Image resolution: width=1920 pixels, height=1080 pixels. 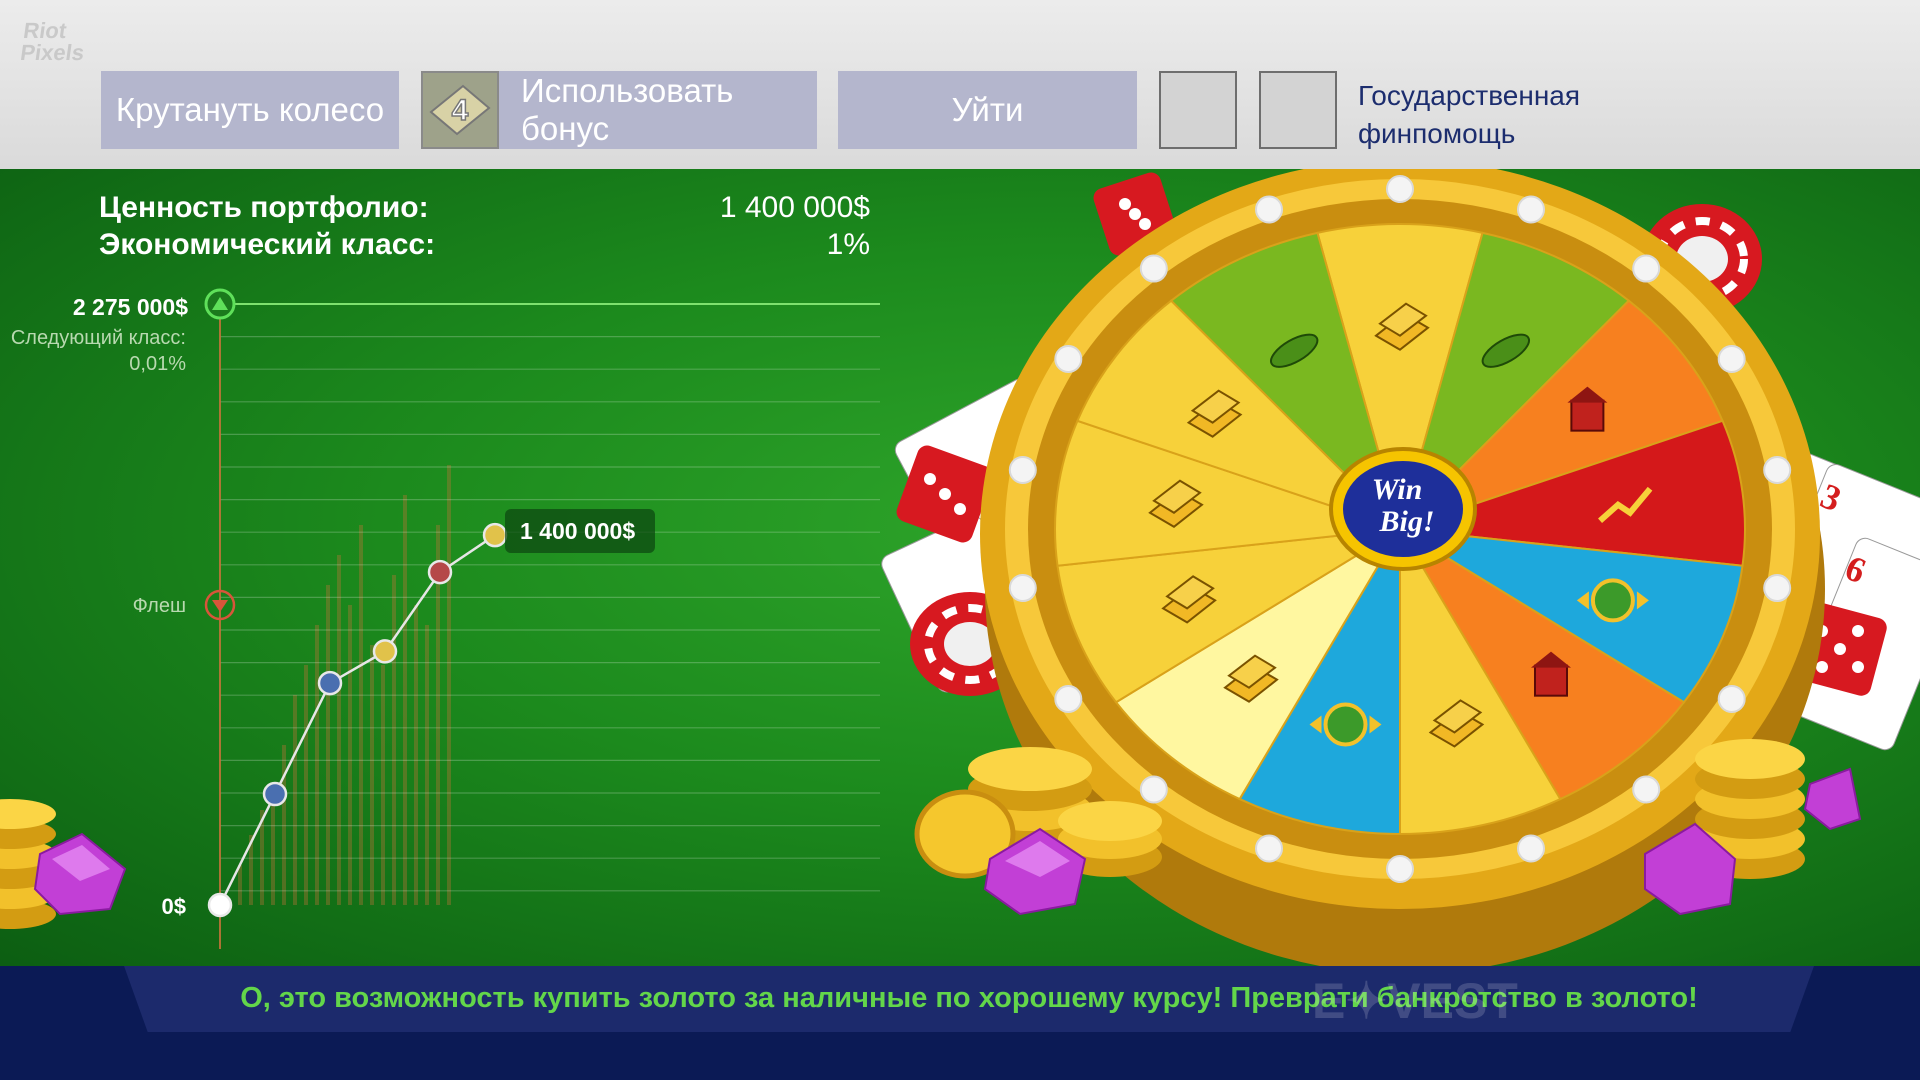 I want to click on left-decoration, so click(x=63, y=864).